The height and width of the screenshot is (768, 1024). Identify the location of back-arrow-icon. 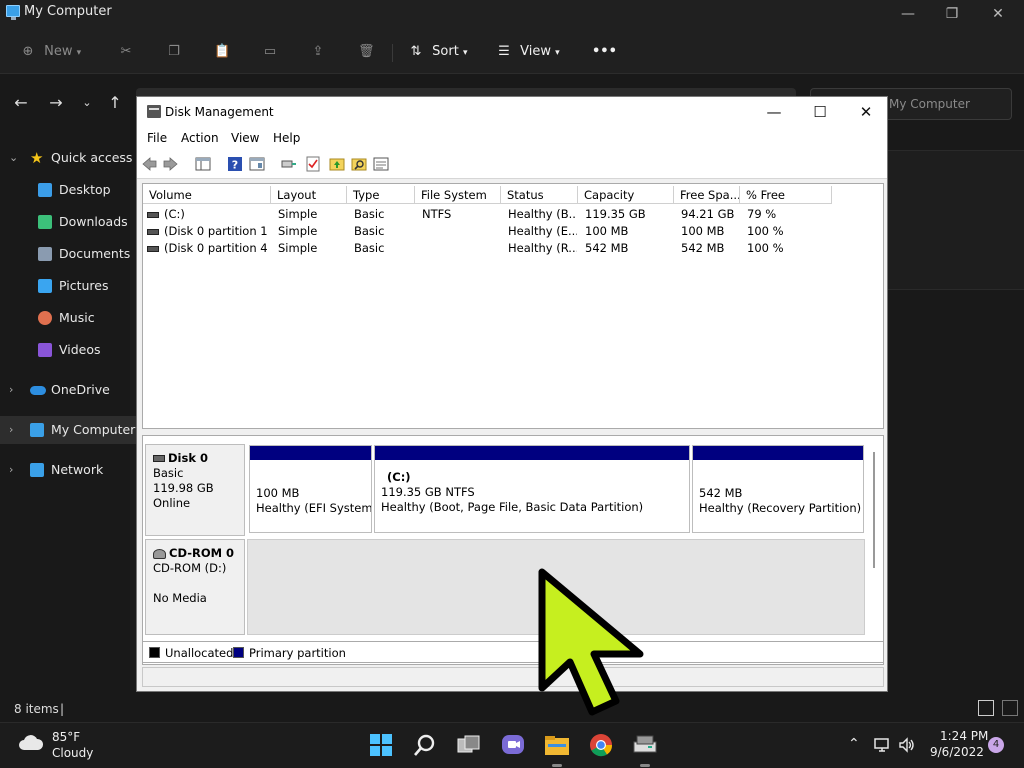
(149, 164).